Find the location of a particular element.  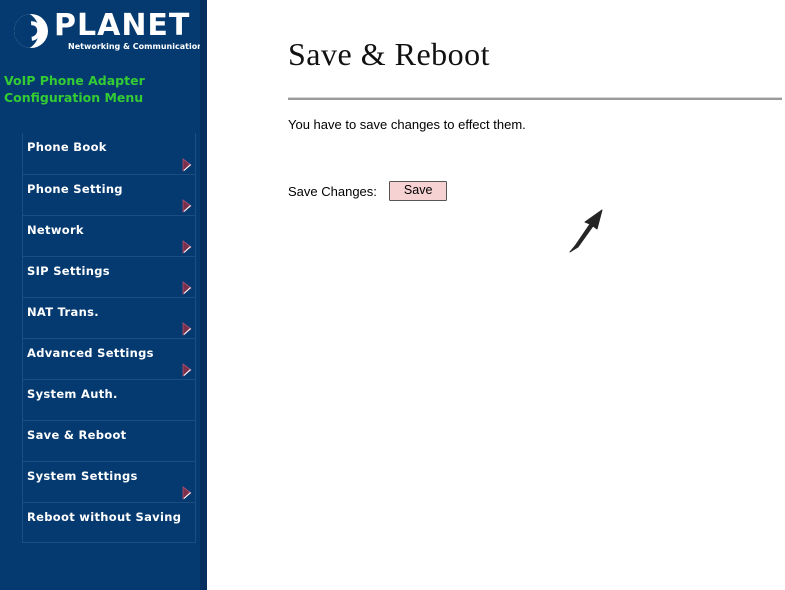

header-divider is located at coordinates (535, 98).